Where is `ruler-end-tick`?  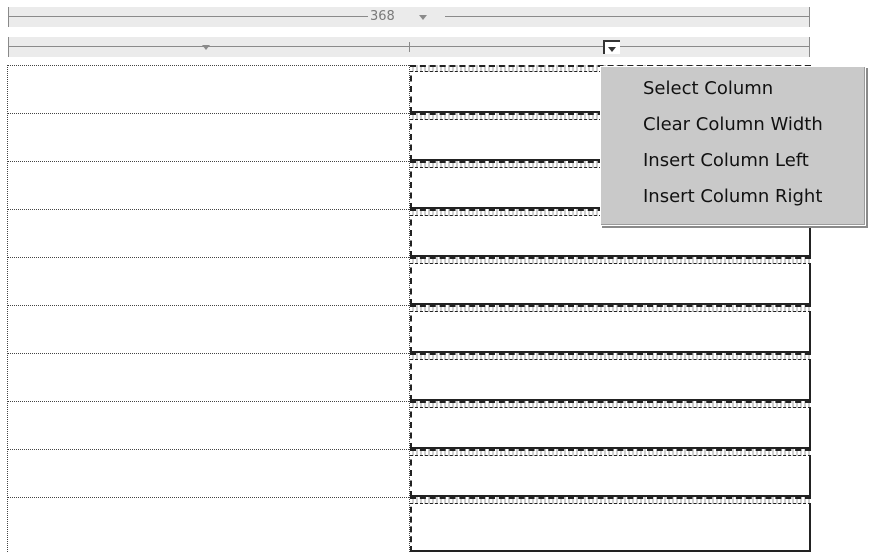
ruler-end-tick is located at coordinates (809, 17).